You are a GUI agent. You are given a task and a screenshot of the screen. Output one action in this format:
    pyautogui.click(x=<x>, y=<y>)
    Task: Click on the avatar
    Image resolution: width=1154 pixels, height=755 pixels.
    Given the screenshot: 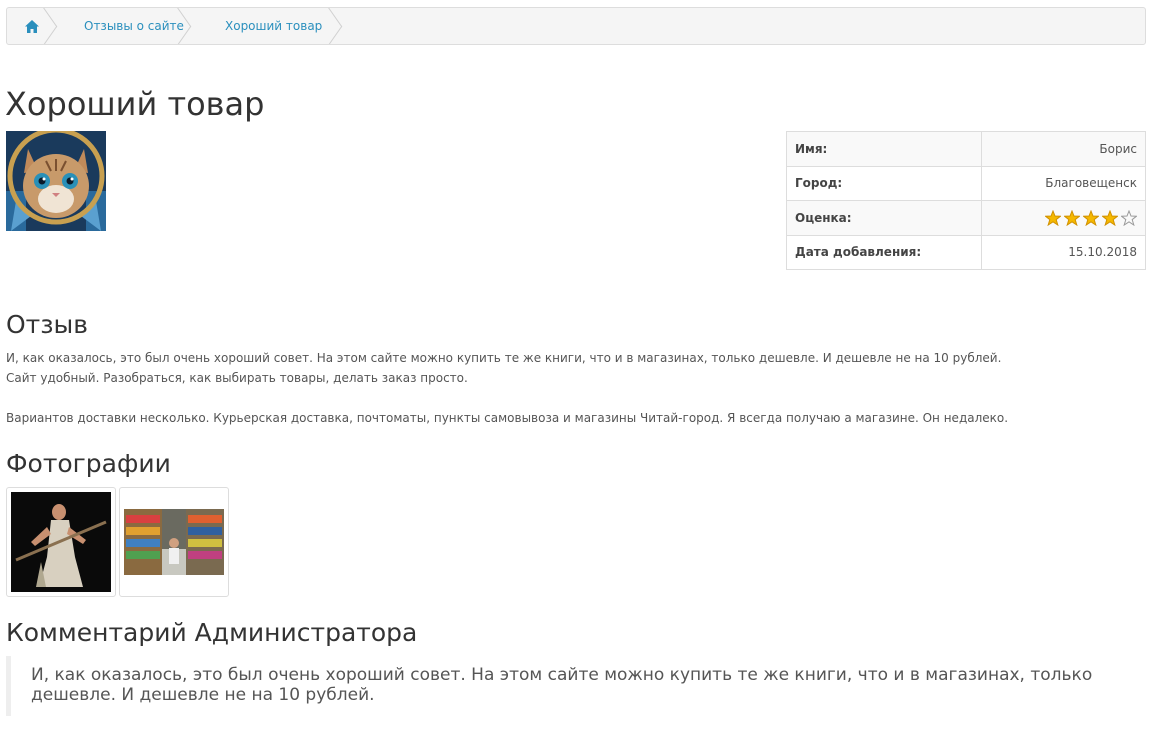 What is the action you would take?
    pyautogui.click(x=56, y=181)
    